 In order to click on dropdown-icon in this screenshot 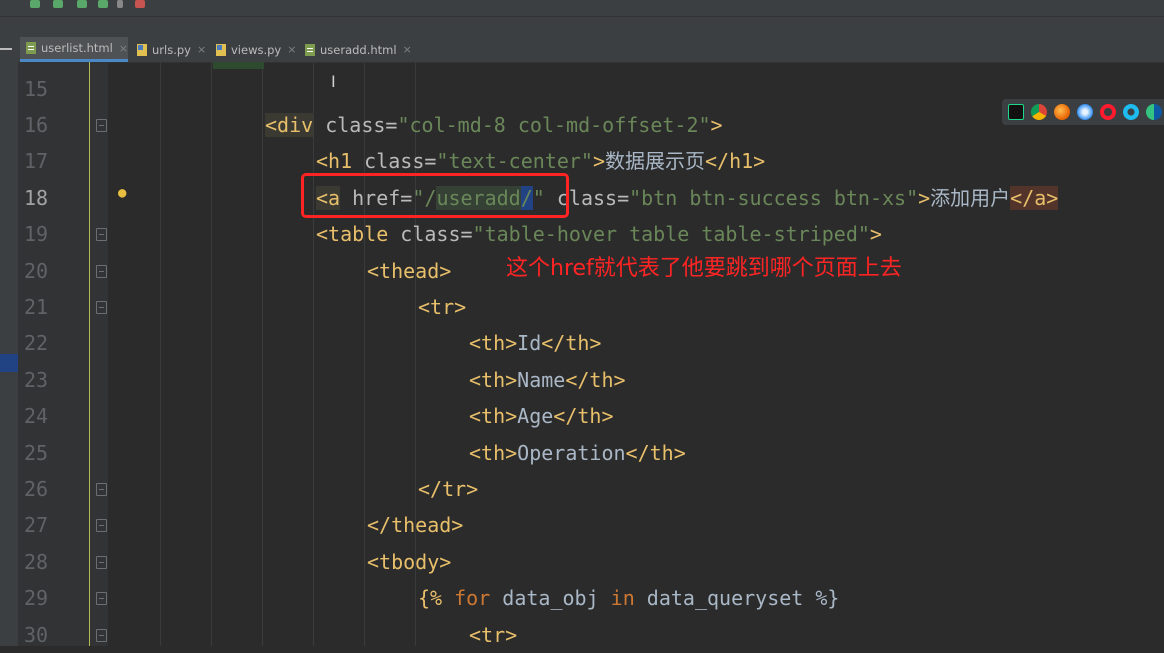, I will do `click(120, 4)`.